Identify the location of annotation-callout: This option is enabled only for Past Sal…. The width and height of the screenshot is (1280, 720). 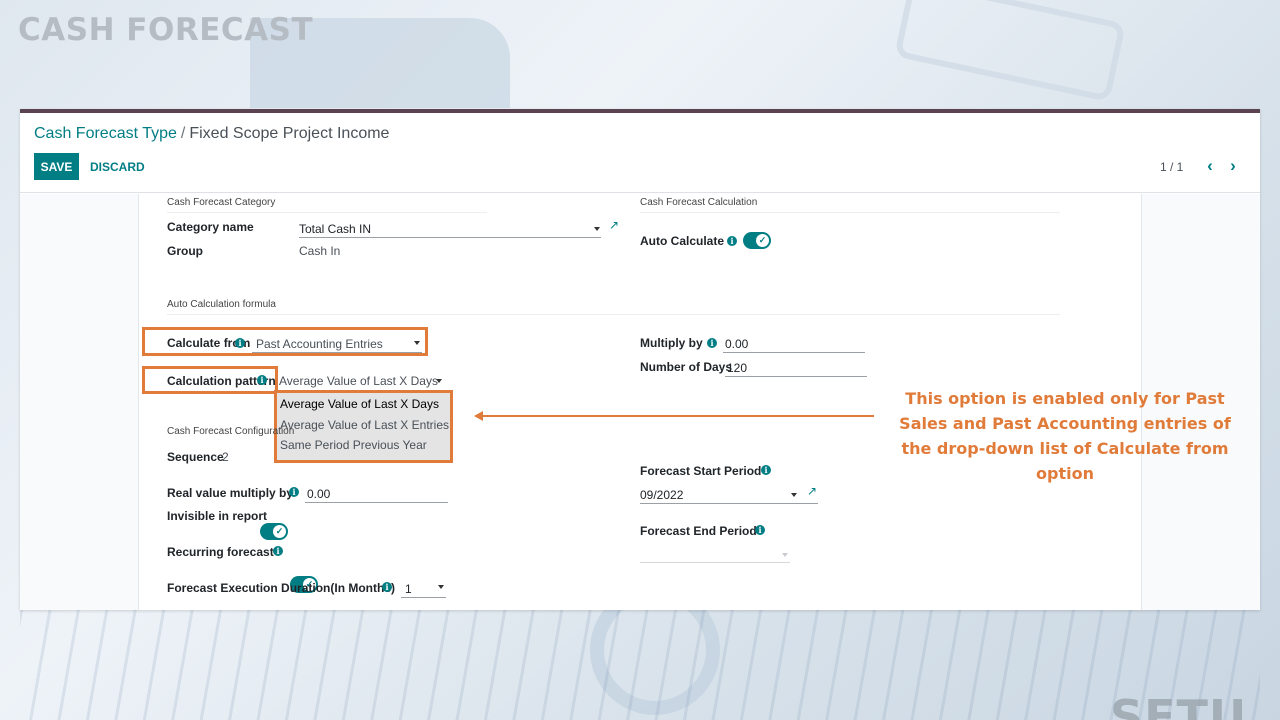
(1065, 436).